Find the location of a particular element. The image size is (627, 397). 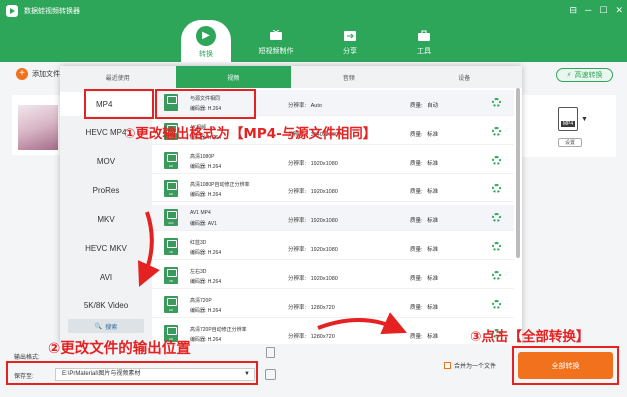

arrow-down-red is located at coordinates (148, 249).